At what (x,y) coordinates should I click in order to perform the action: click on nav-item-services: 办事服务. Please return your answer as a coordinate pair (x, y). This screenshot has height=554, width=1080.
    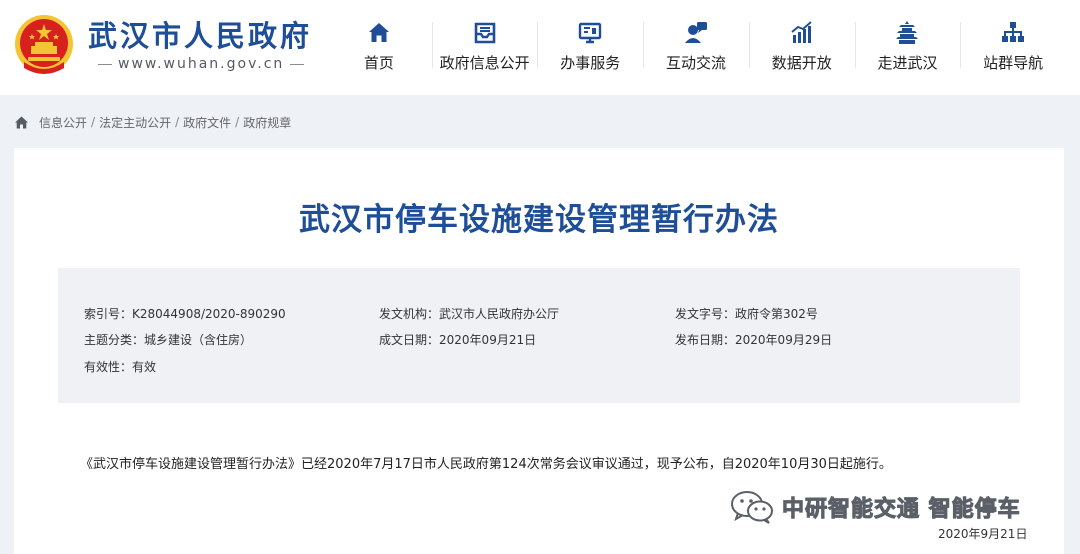
    Looking at the image, I should click on (590, 46).